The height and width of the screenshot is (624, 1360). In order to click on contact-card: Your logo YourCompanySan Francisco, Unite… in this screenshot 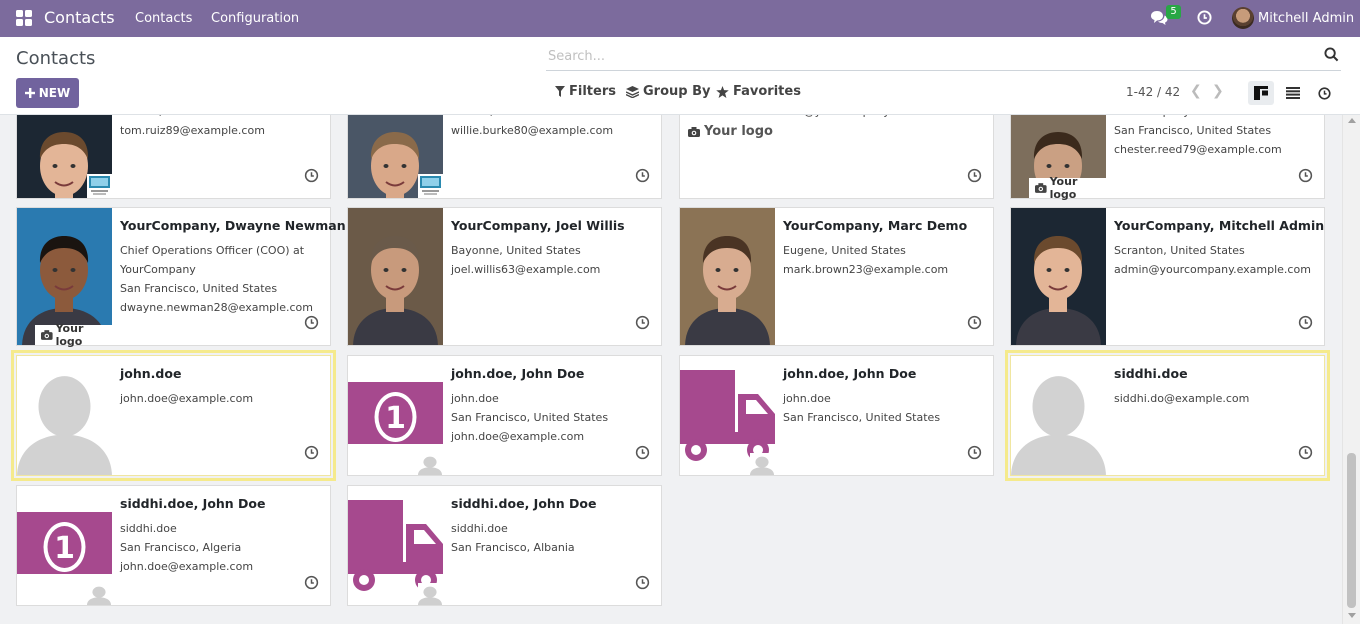, I will do `click(1167, 158)`.